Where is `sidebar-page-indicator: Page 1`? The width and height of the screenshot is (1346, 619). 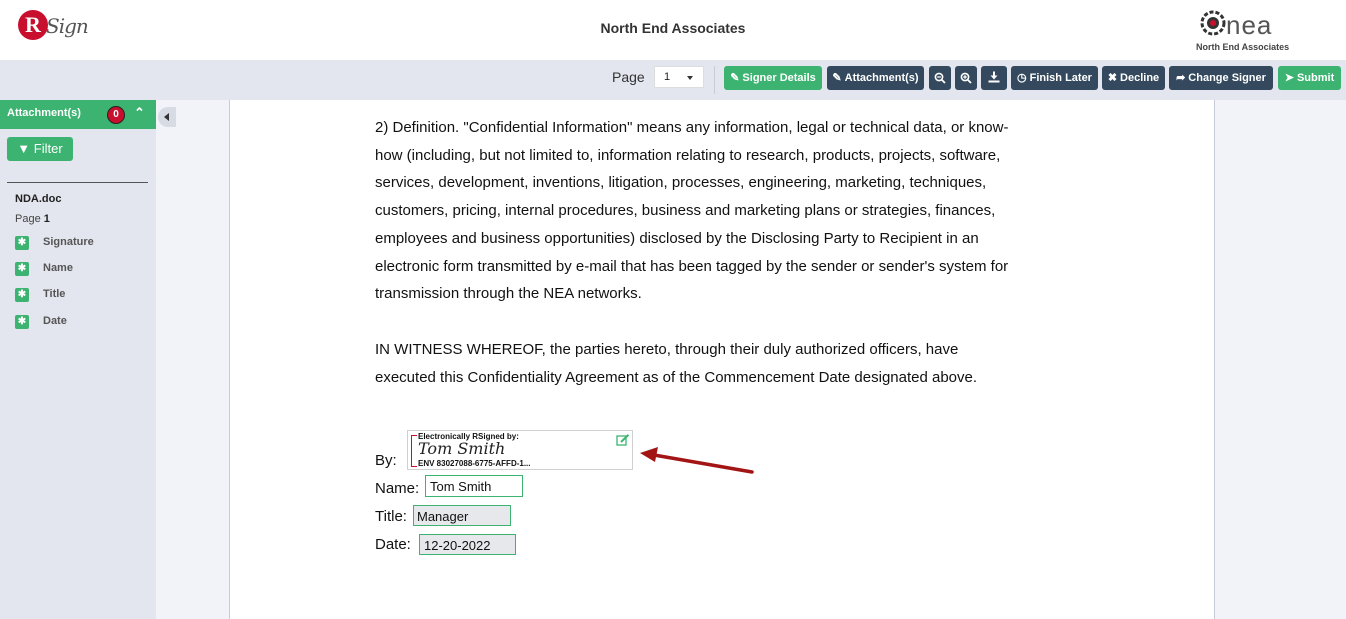
sidebar-page-indicator: Page 1 is located at coordinates (32, 219).